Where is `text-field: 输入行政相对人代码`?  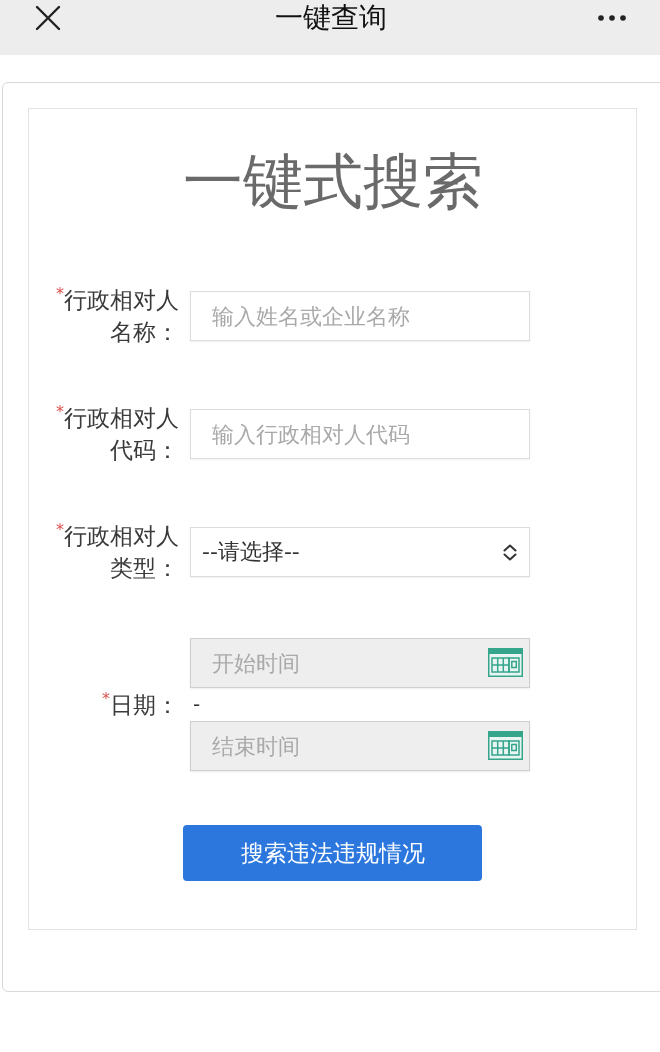 text-field: 输入行政相对人代码 is located at coordinates (360, 434).